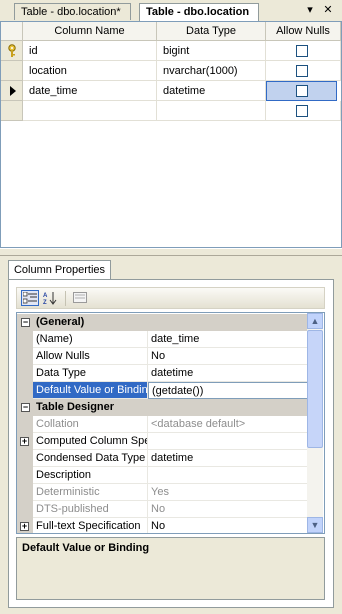 The width and height of the screenshot is (342, 614). I want to click on tab-column-properties: Column Properties, so click(59, 270).